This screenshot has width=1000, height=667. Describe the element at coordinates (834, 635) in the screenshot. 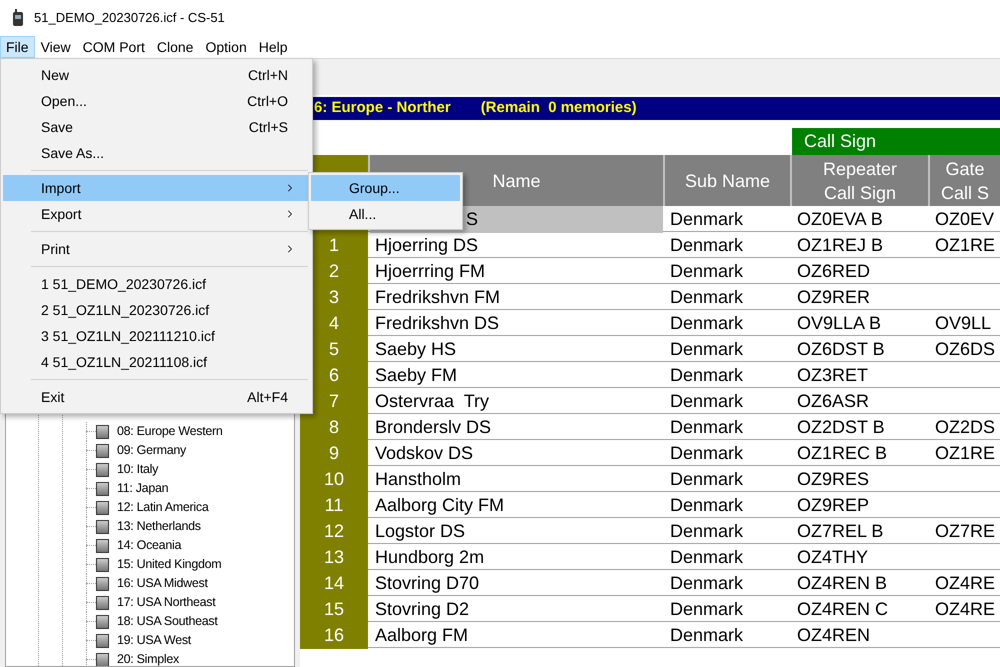

I see `table-cell-text: OZ4REN` at that location.